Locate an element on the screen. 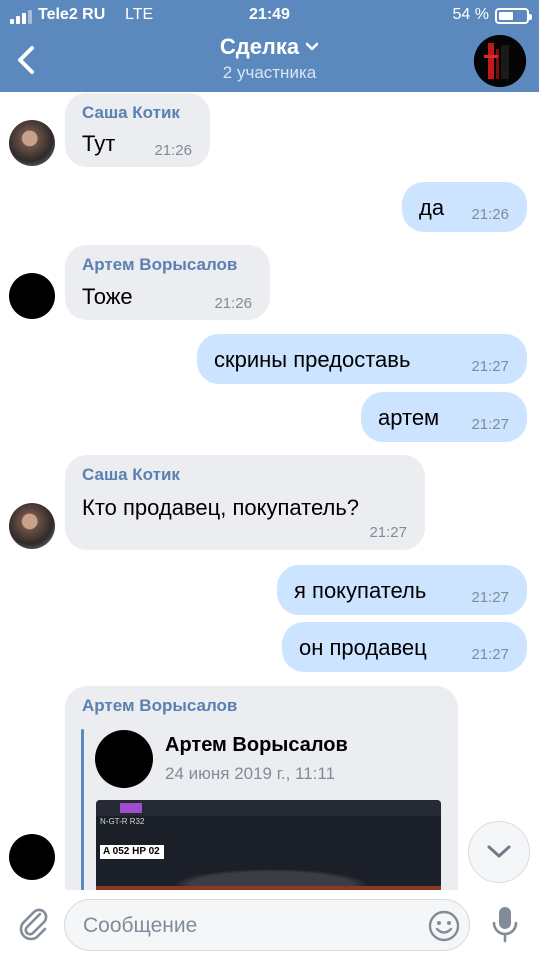  voice-message-button is located at coordinates (505, 924).